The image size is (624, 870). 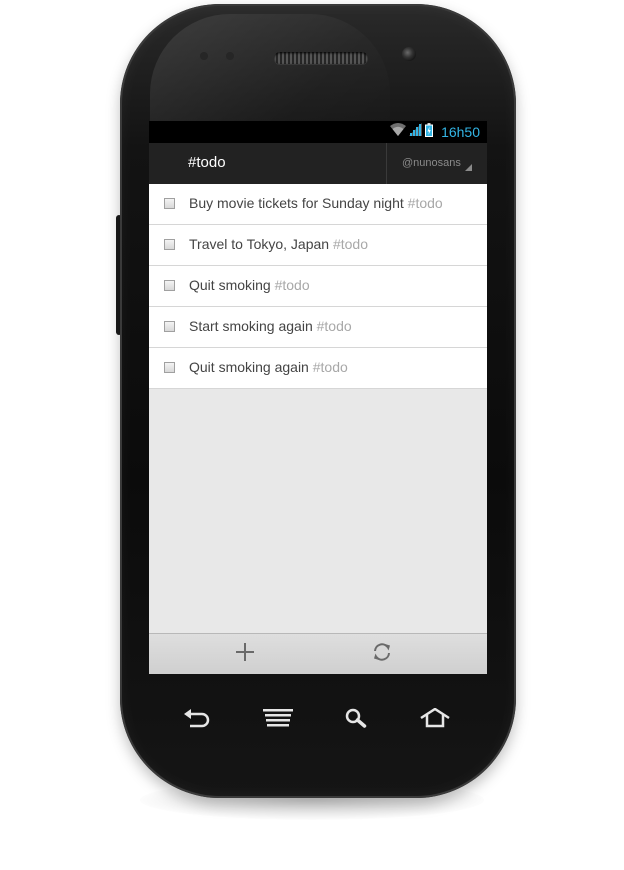 I want to click on search-key, so click(x=356, y=720).